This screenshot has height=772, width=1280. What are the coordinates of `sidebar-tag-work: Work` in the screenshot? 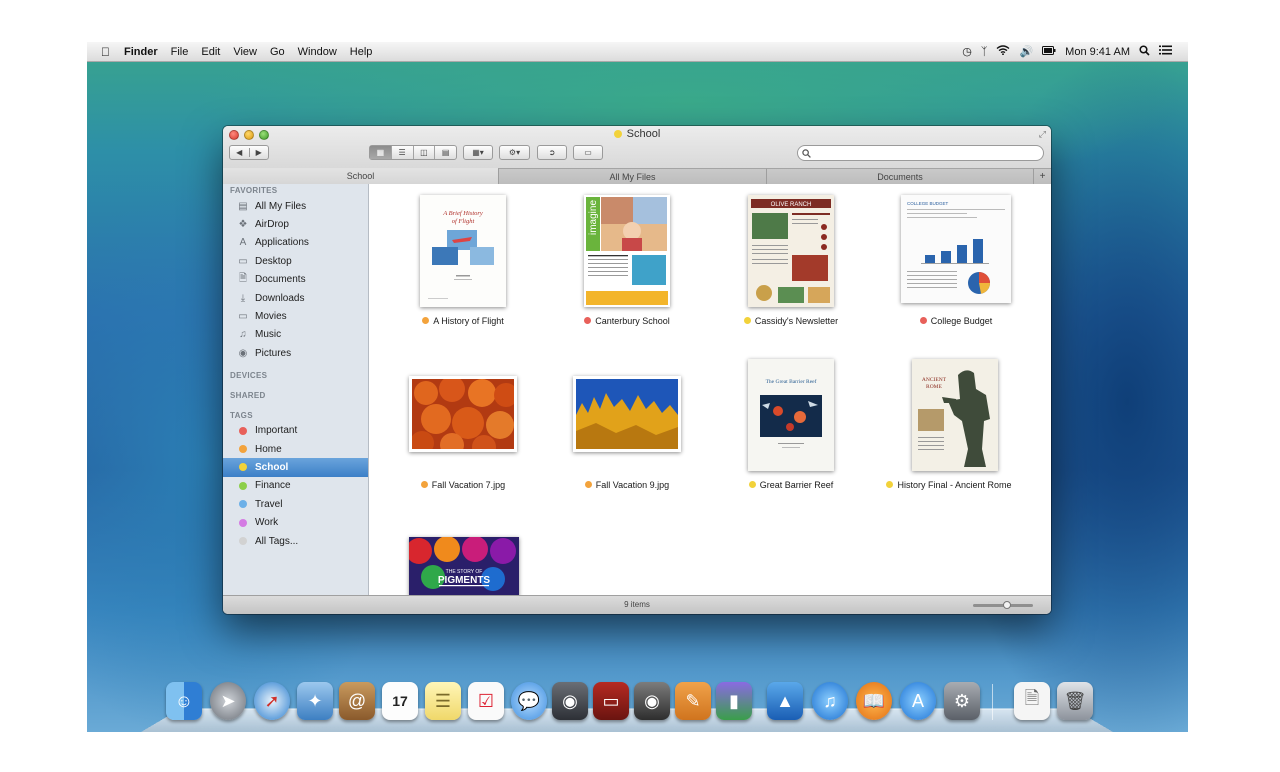 It's located at (295, 522).